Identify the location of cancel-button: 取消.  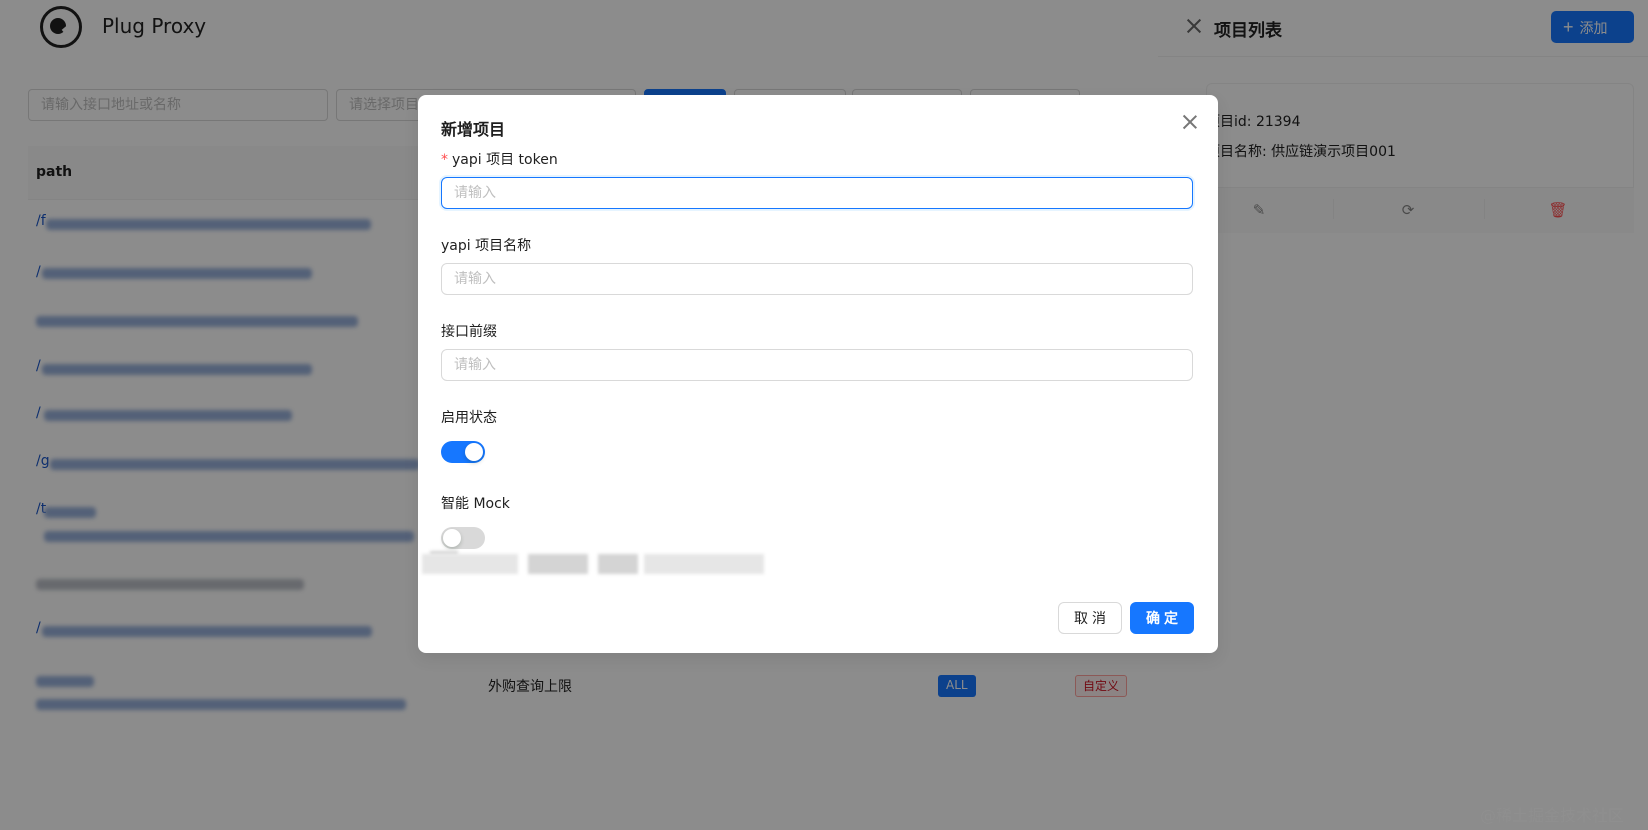
(1090, 618).